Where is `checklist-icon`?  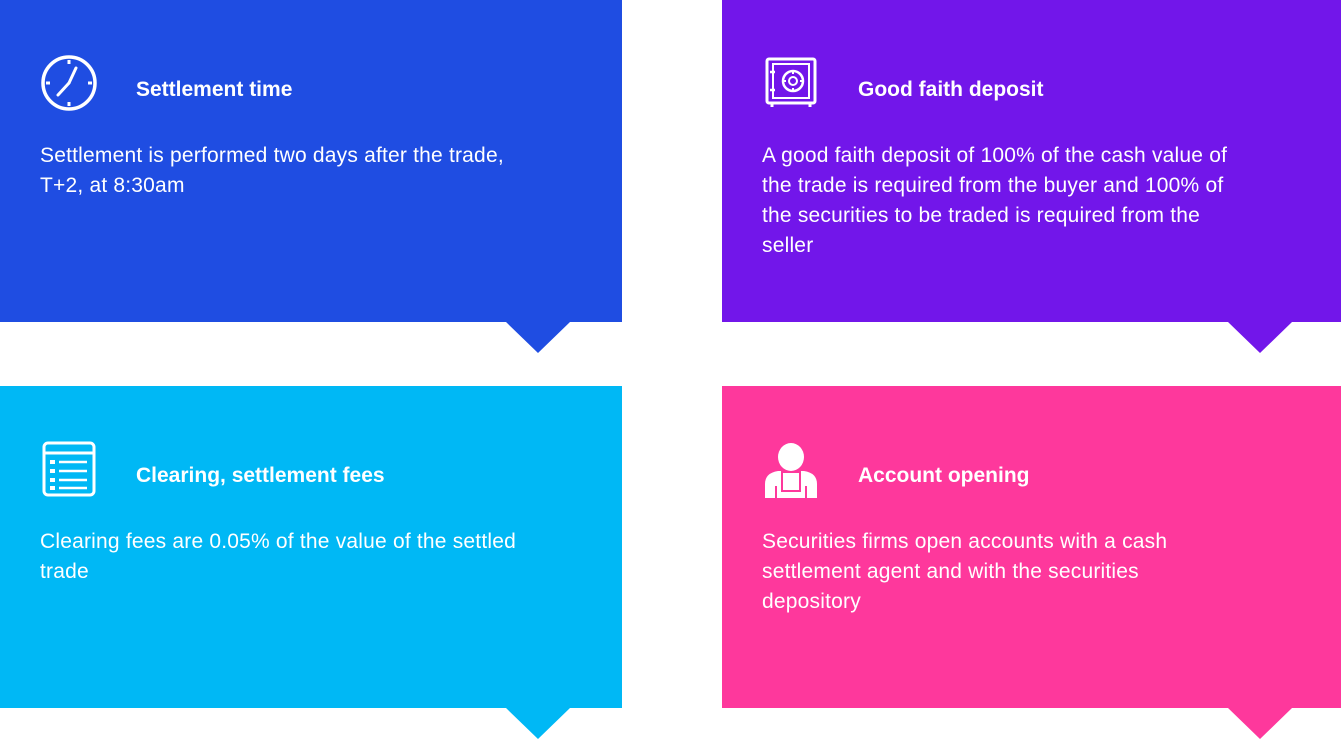
checklist-icon is located at coordinates (69, 469).